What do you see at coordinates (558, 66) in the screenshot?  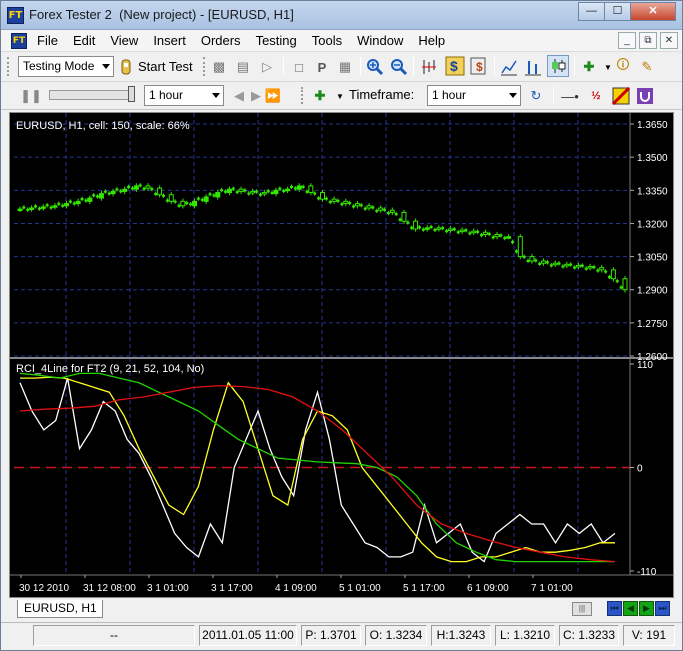 I see `candlestick-icon` at bounding box center [558, 66].